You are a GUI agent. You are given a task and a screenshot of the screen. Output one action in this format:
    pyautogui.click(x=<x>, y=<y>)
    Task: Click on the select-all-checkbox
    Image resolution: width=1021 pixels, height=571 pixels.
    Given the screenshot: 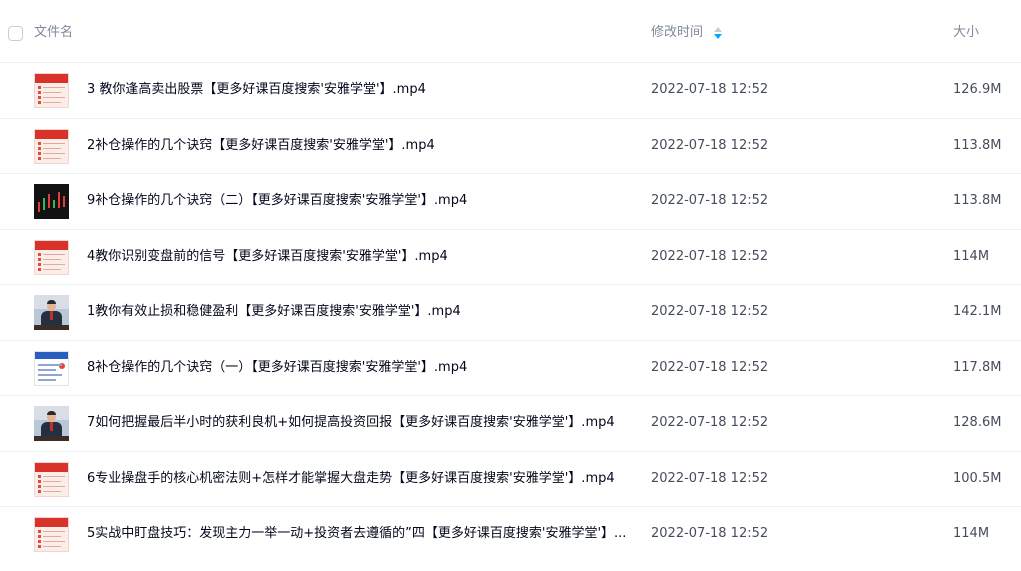 What is the action you would take?
    pyautogui.click(x=15, y=33)
    